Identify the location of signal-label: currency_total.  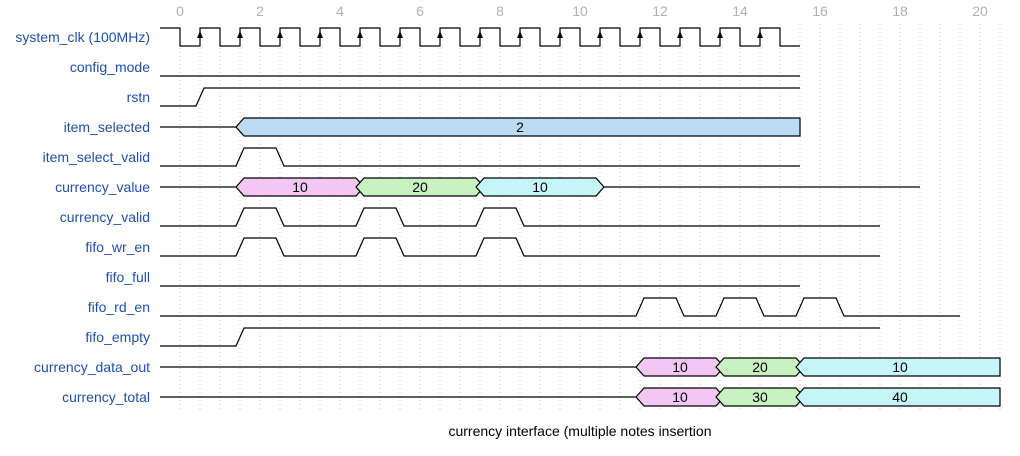
(106, 397).